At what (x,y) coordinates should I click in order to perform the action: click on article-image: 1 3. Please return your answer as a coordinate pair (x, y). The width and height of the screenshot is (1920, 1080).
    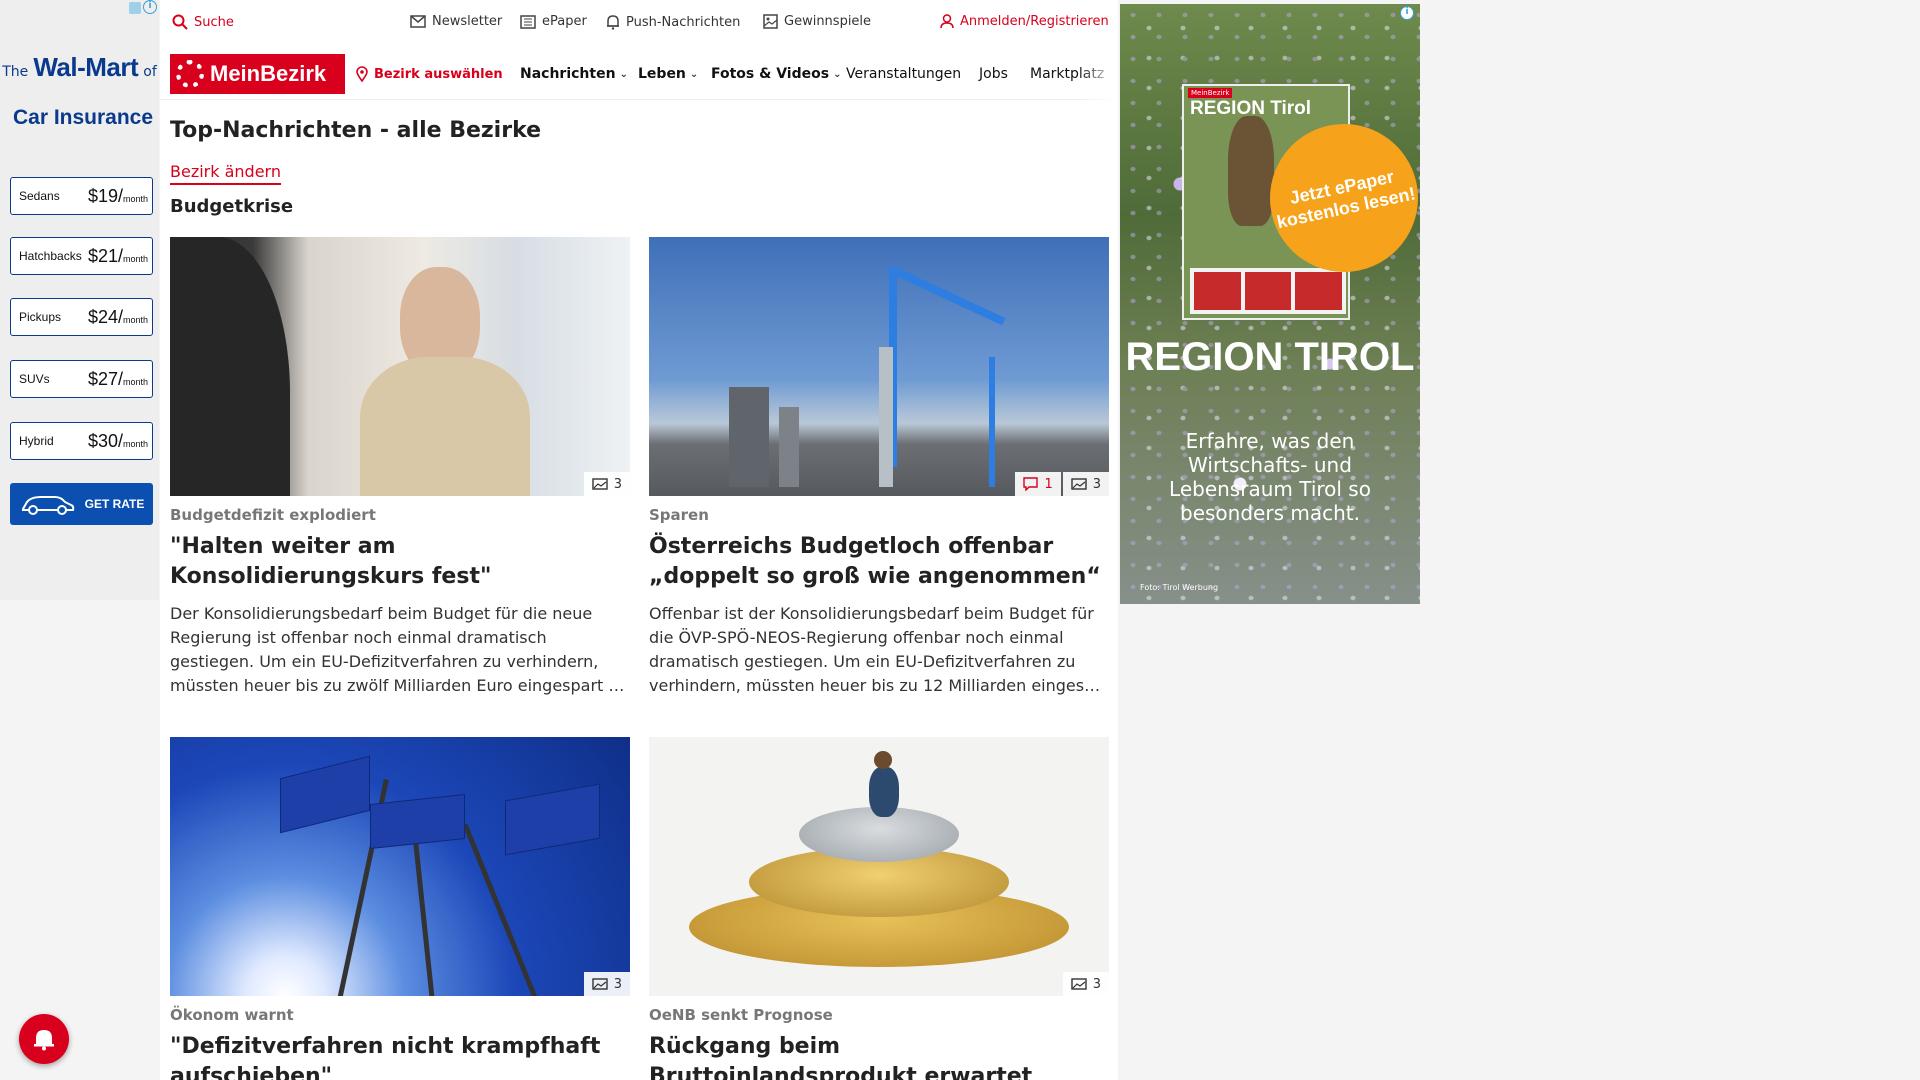
    Looking at the image, I should click on (879, 366).